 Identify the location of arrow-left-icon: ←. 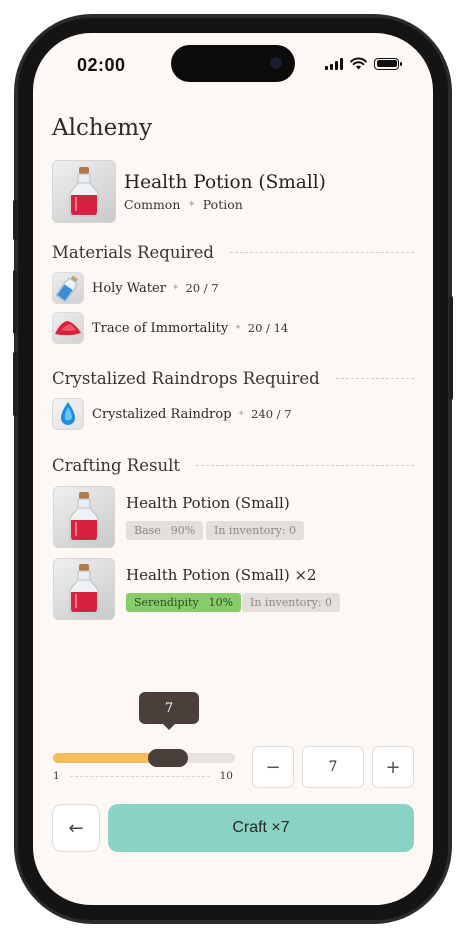
(76, 828).